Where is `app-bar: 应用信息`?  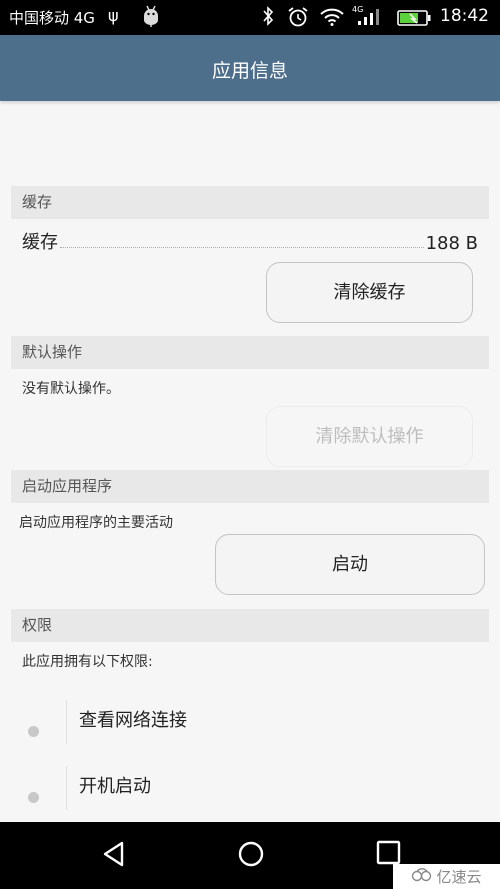 app-bar: 应用信息 is located at coordinates (250, 68).